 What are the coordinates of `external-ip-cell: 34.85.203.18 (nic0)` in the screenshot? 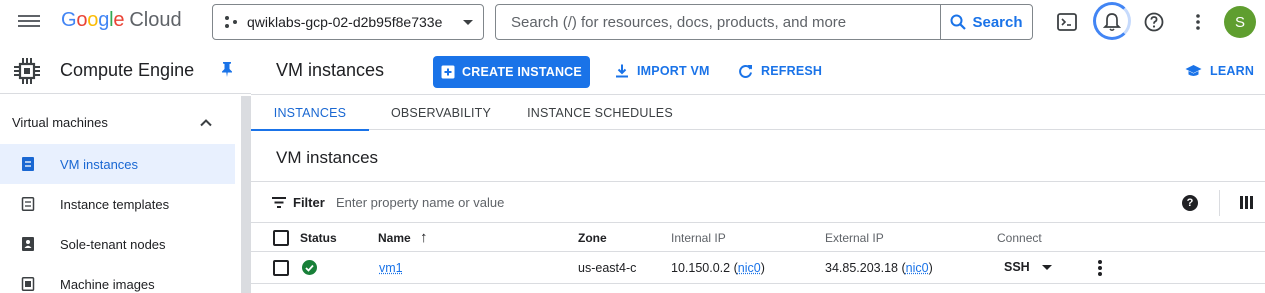 It's located at (879, 268).